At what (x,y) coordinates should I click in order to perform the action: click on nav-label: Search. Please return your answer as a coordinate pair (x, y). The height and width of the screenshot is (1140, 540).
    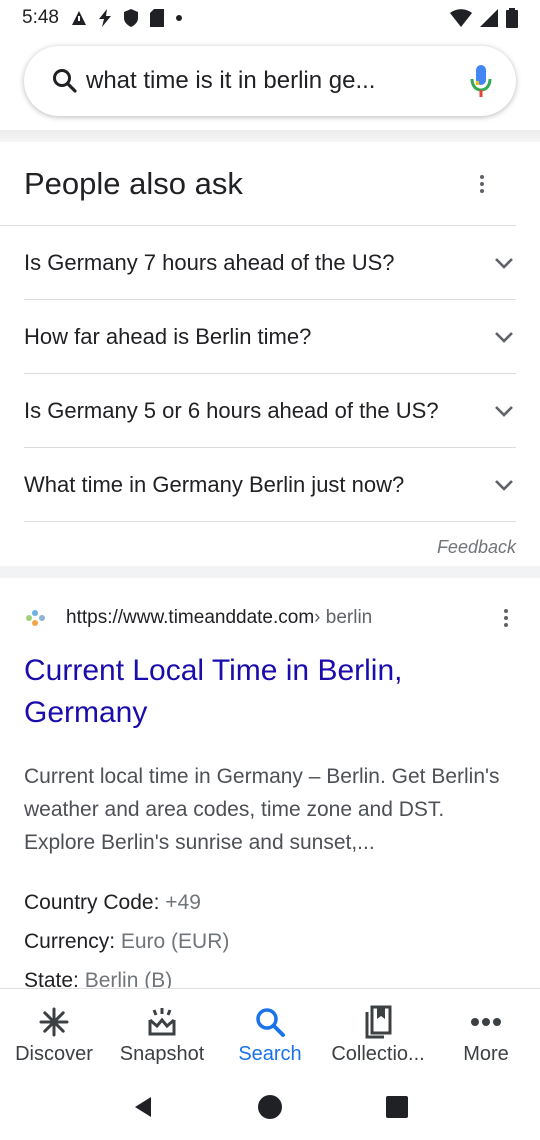
    Looking at the image, I should click on (270, 1054).